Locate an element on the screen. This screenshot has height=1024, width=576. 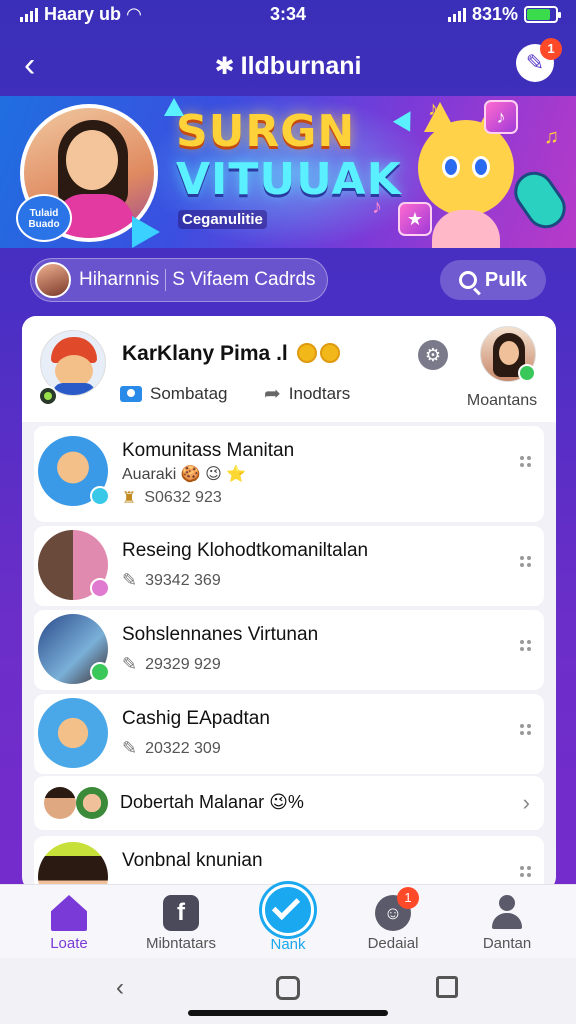
chat-icon: ☺ 1 is located at coordinates (397, 909).